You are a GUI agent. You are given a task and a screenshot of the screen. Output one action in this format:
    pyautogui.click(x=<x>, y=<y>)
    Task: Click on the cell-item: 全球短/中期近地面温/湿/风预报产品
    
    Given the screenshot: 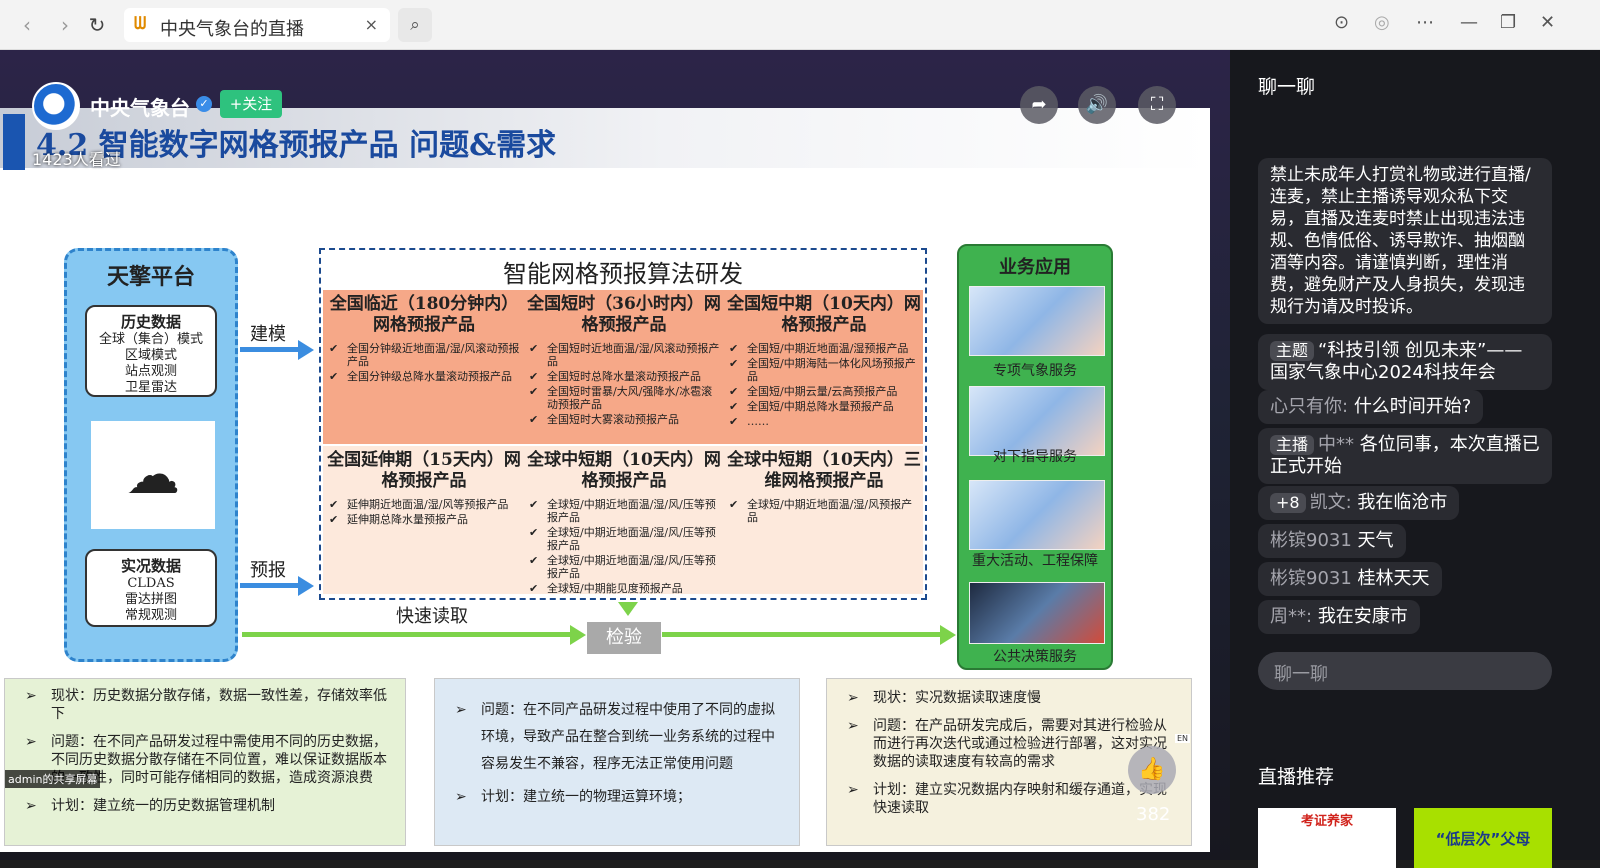 What is the action you would take?
    pyautogui.click(x=824, y=511)
    